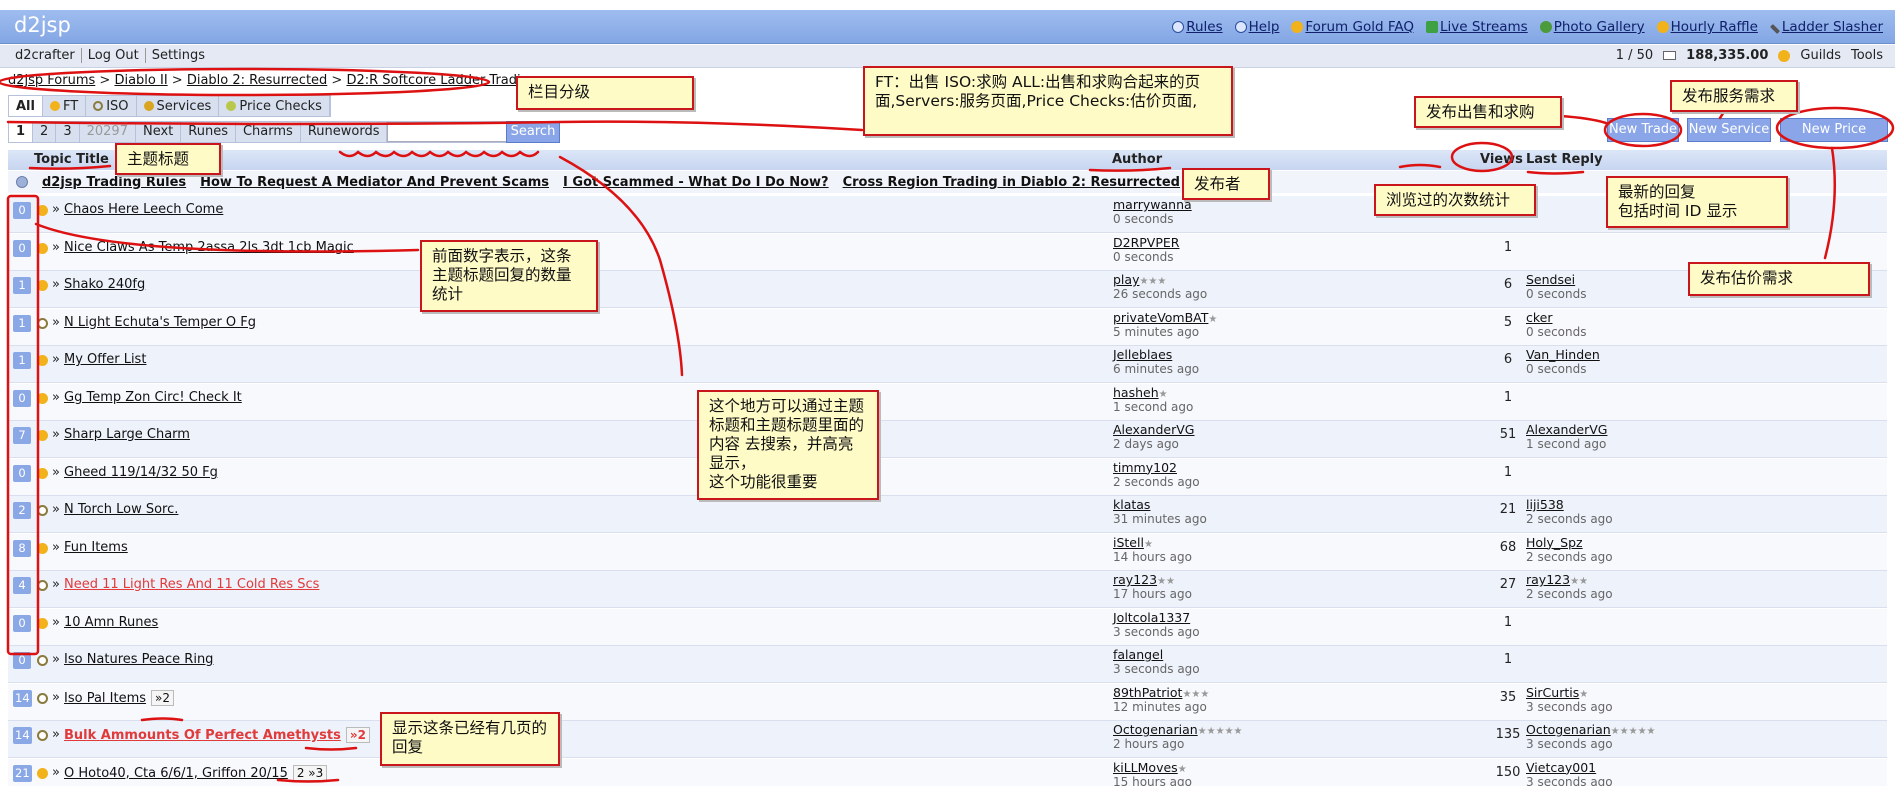  Describe the element at coordinates (1131, 504) in the screenshot. I see `author-link: klatas` at that location.